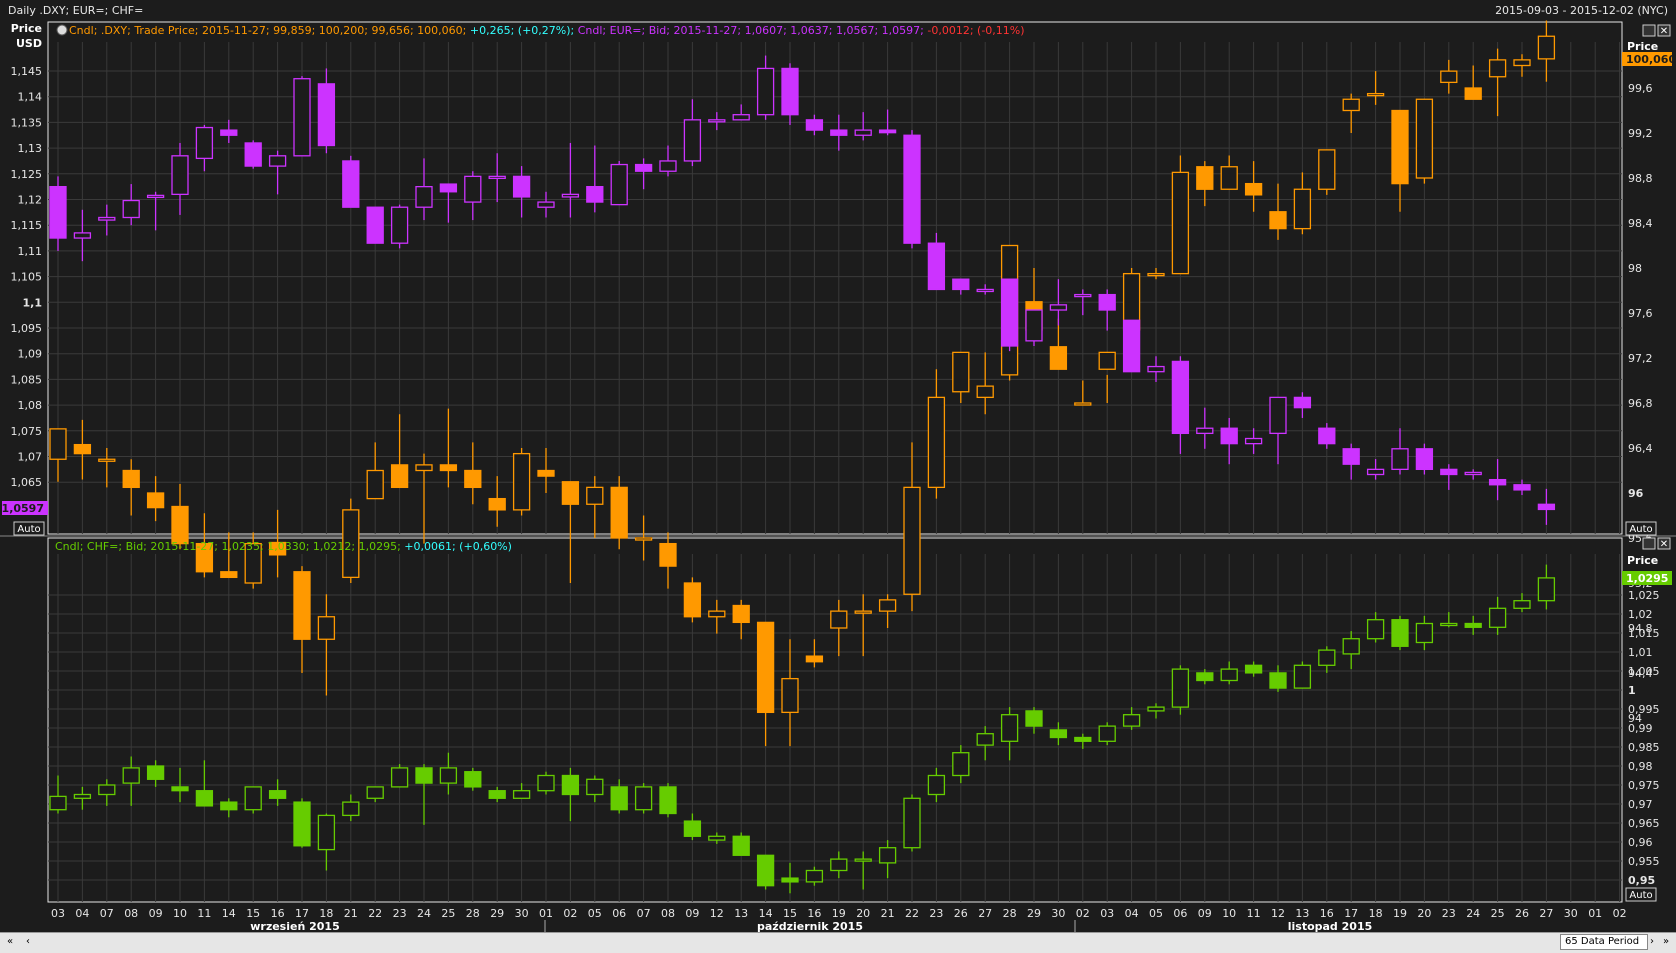 This screenshot has width=1676, height=953. What do you see at coordinates (1644, 861) in the screenshot?
I see `right-tick-label: 0,955` at bounding box center [1644, 861].